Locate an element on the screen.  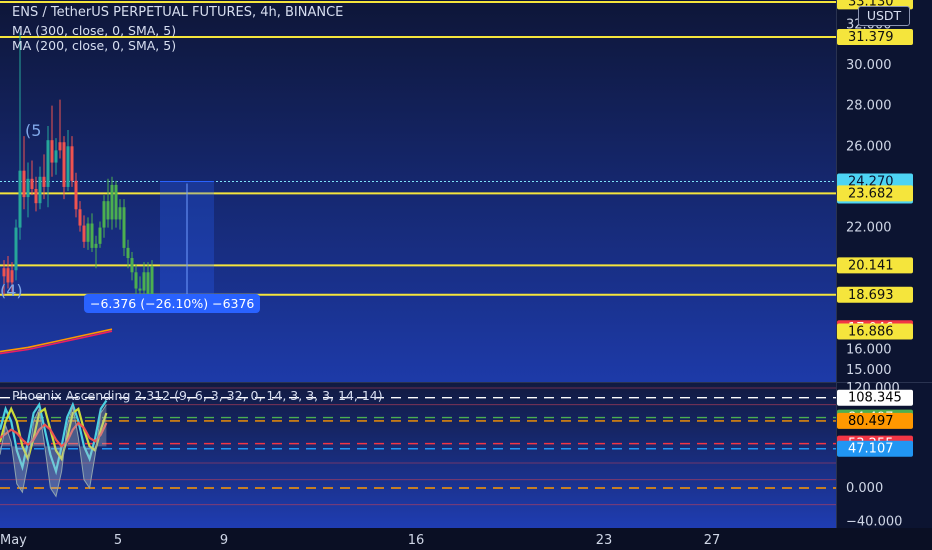
x-tick-label: 5 is located at coordinates (118, 540).